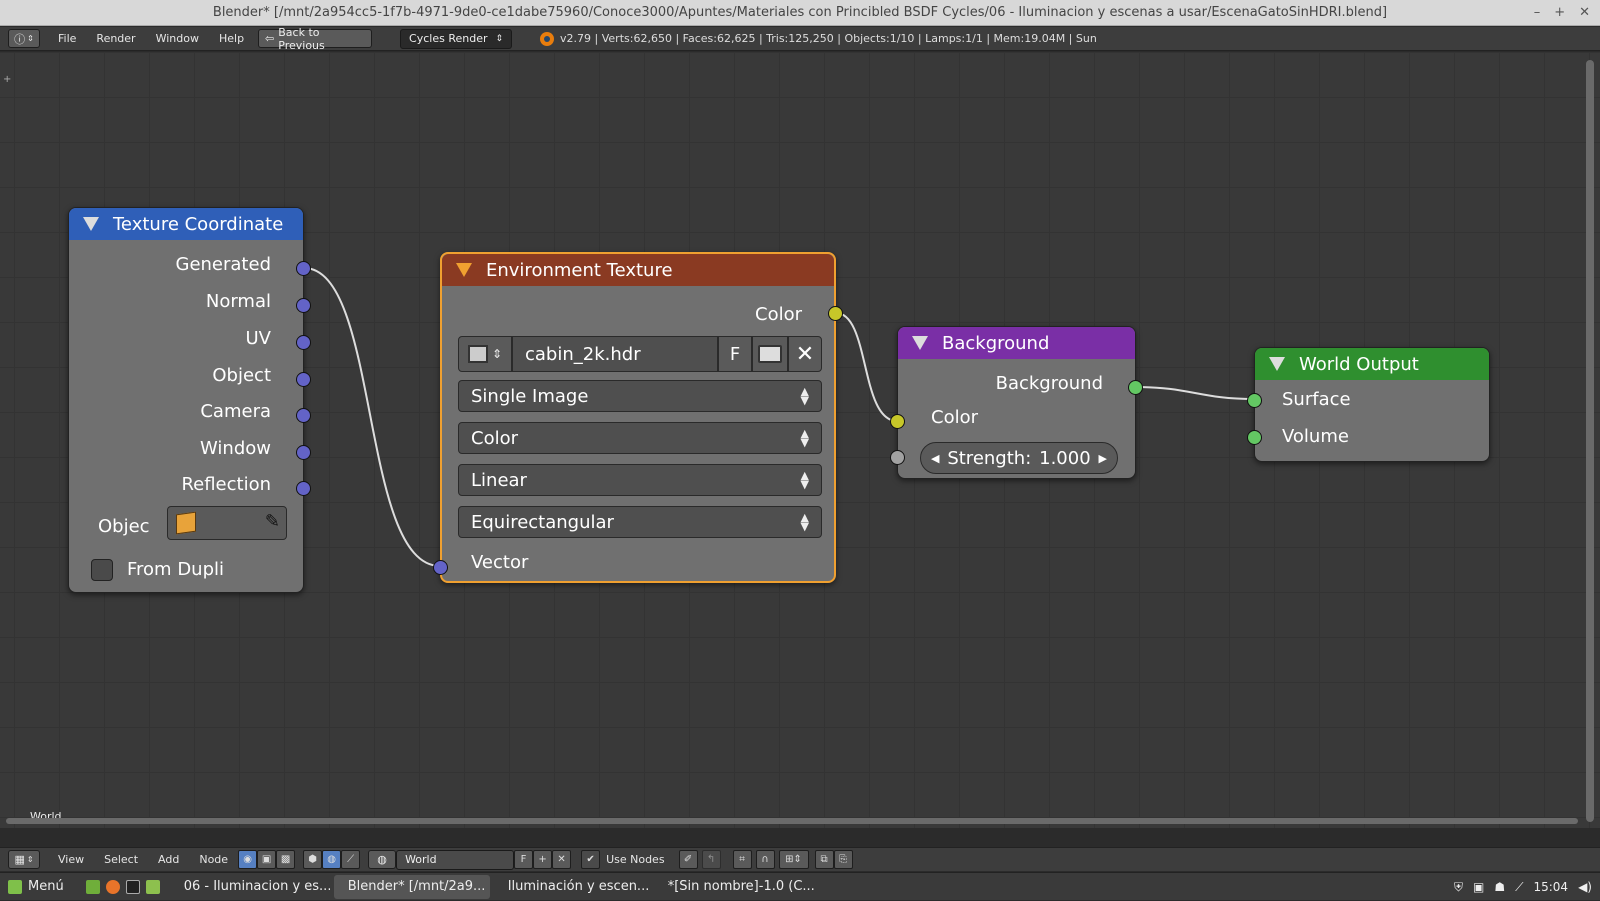 The height and width of the screenshot is (901, 1600). Describe the element at coordinates (231, 38) in the screenshot. I see `menu-help: Help` at that location.